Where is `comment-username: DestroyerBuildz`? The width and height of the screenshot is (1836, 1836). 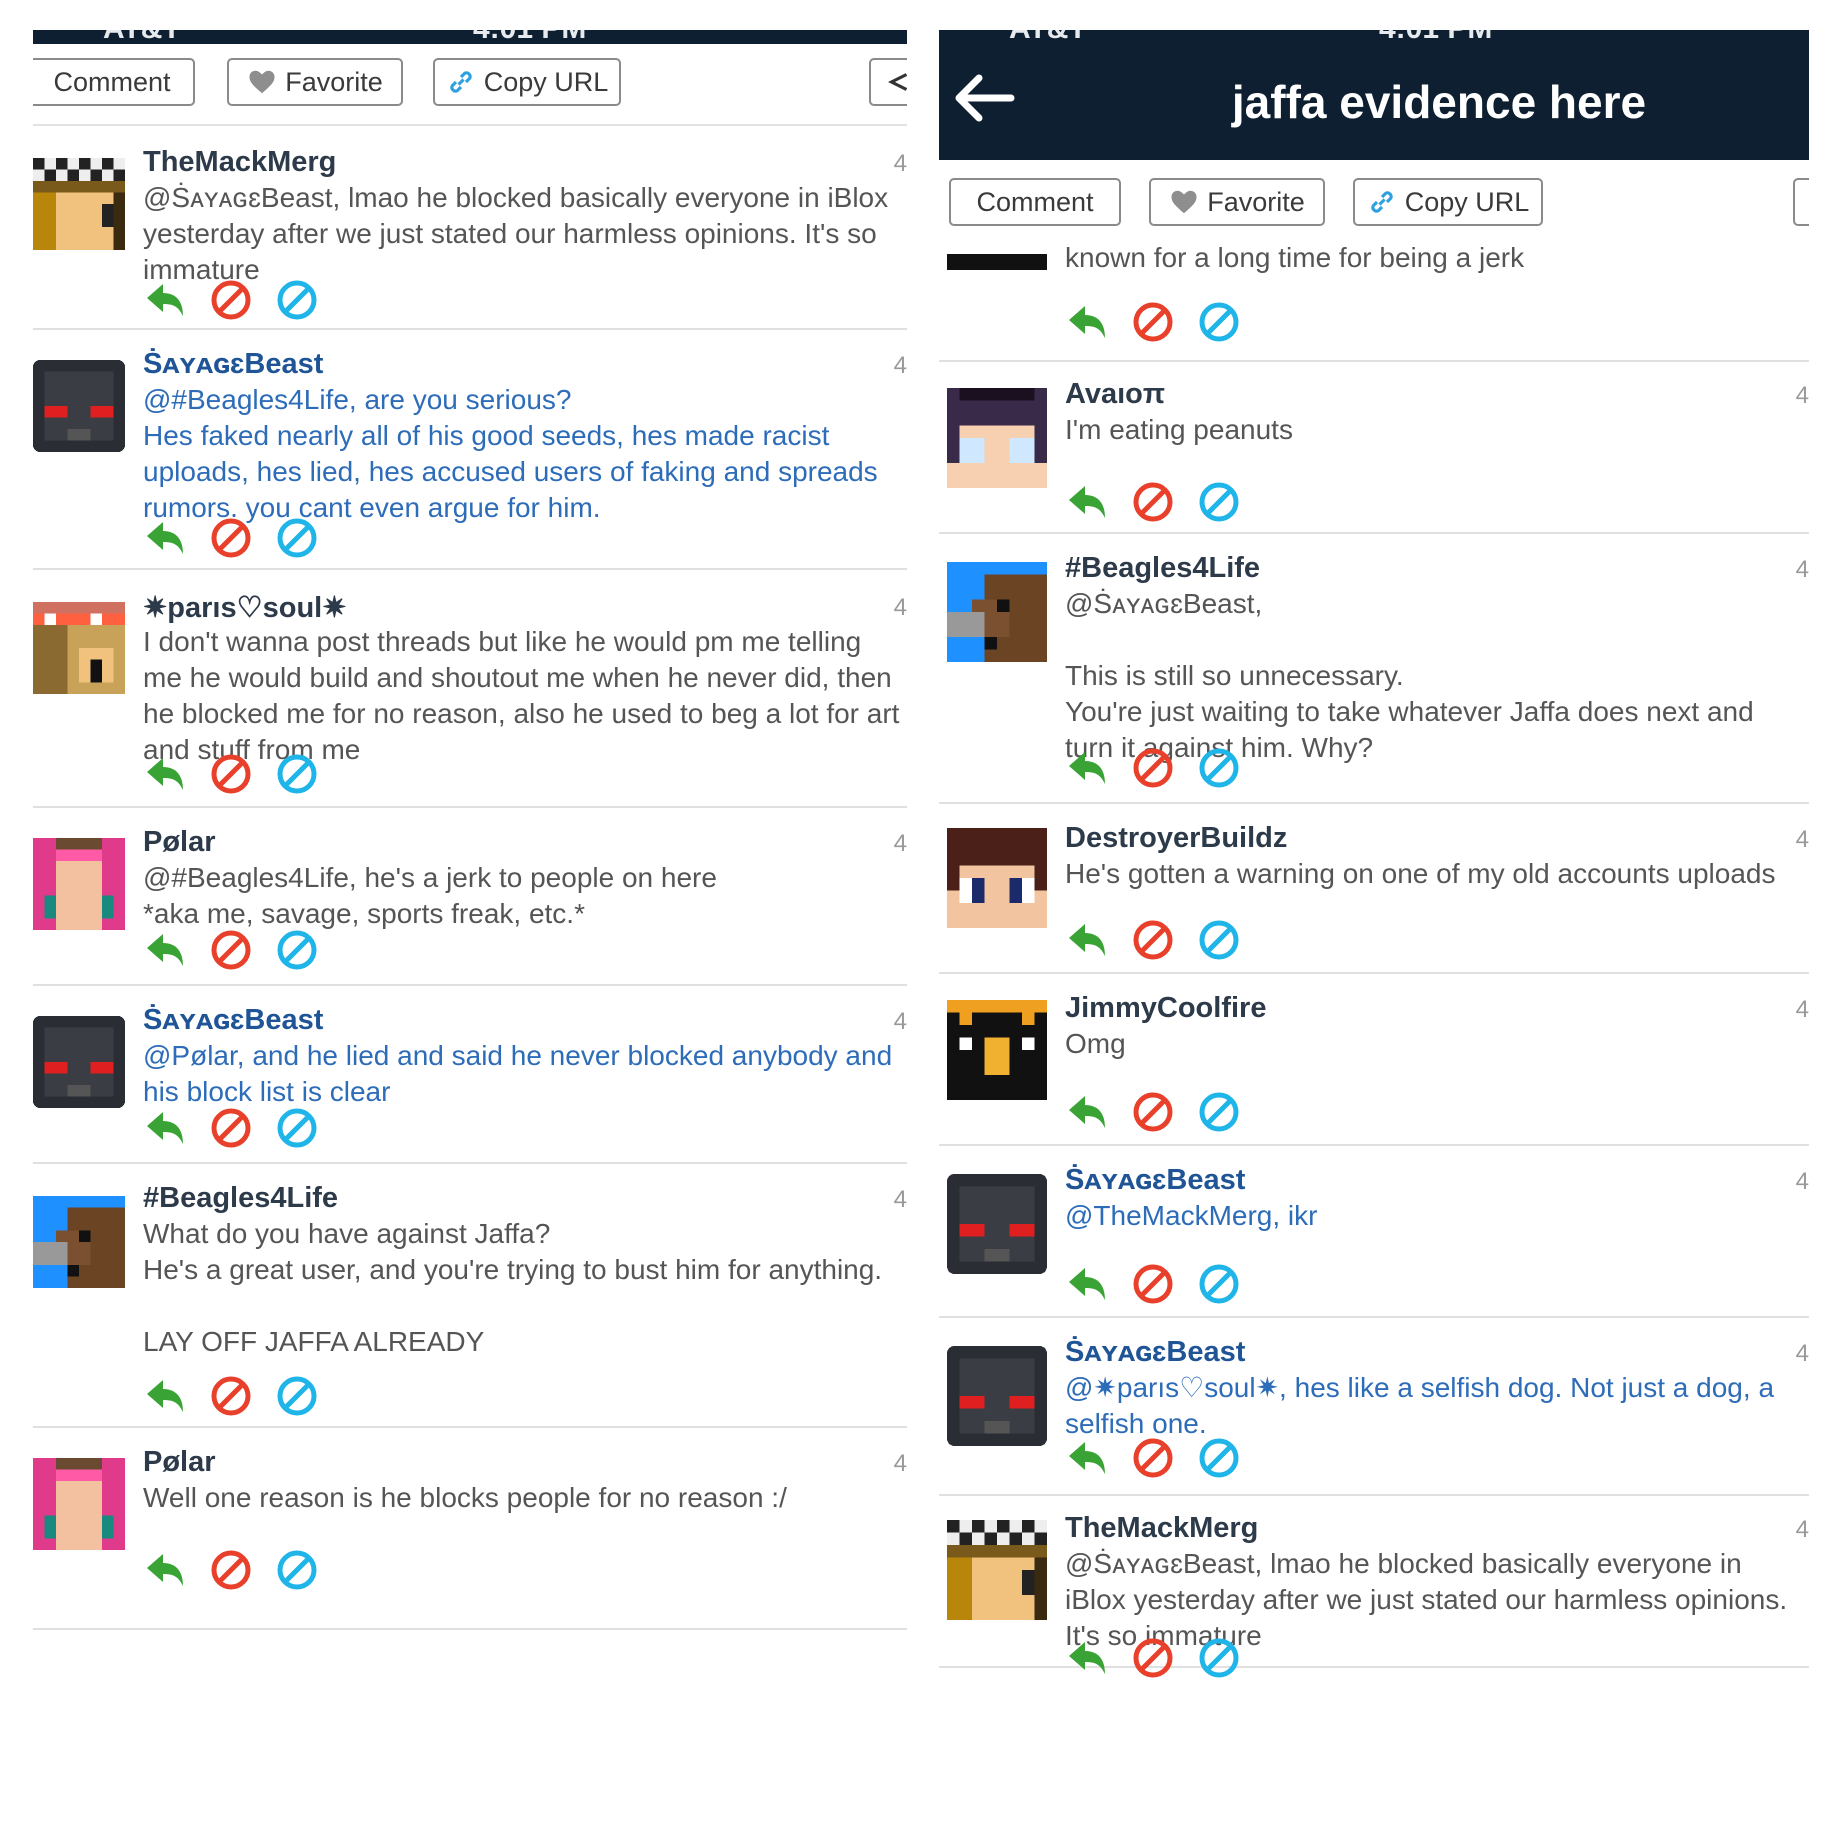 comment-username: DestroyerBuildz is located at coordinates (1176, 838).